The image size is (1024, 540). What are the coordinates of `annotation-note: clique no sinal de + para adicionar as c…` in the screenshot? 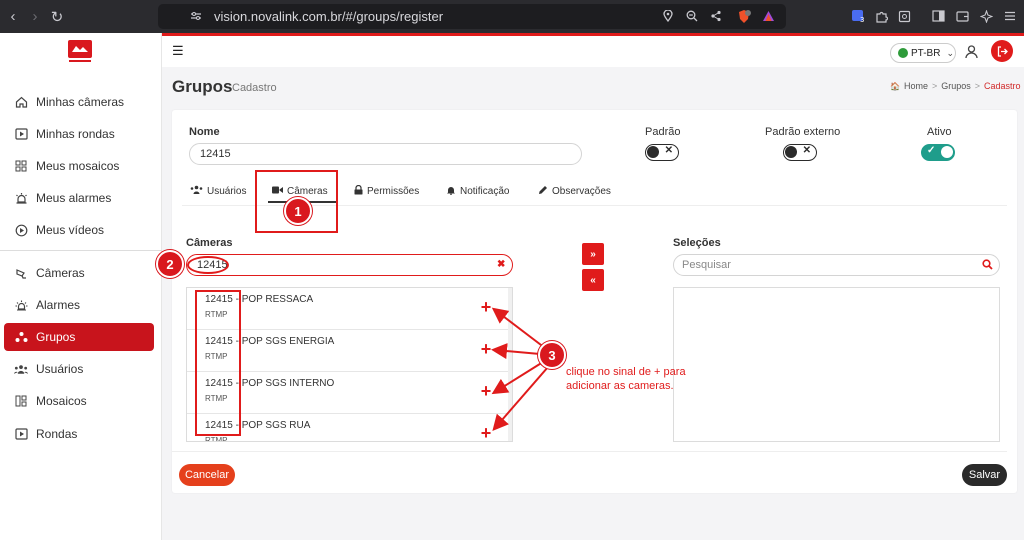 It's located at (626, 379).